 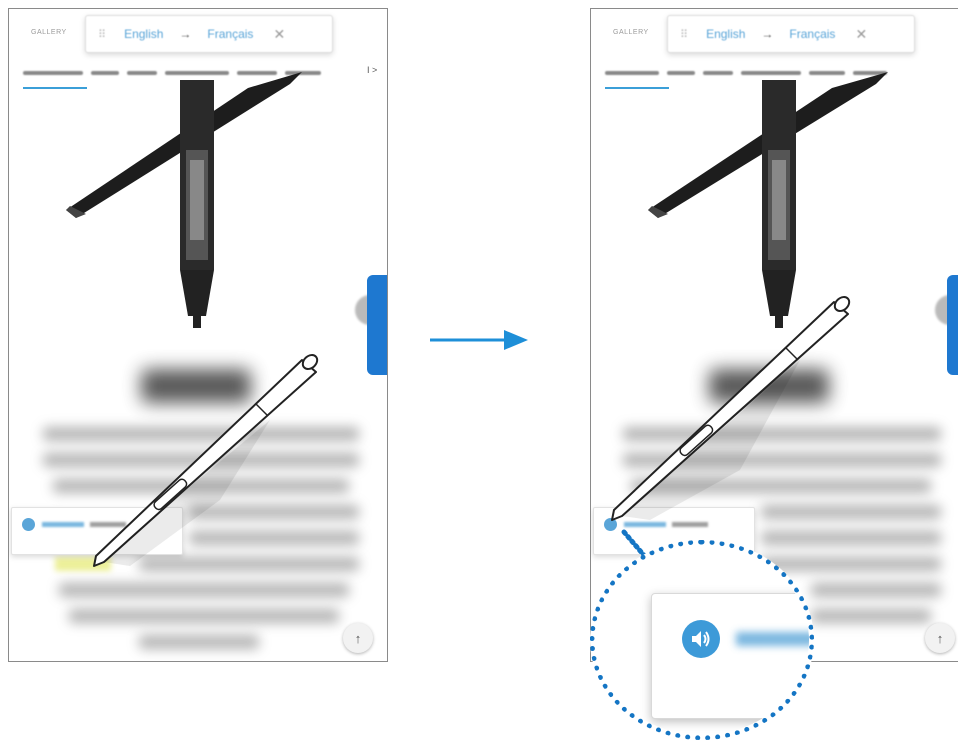 What do you see at coordinates (779, 204) in the screenshot?
I see `clip-pen-right` at bounding box center [779, 204].